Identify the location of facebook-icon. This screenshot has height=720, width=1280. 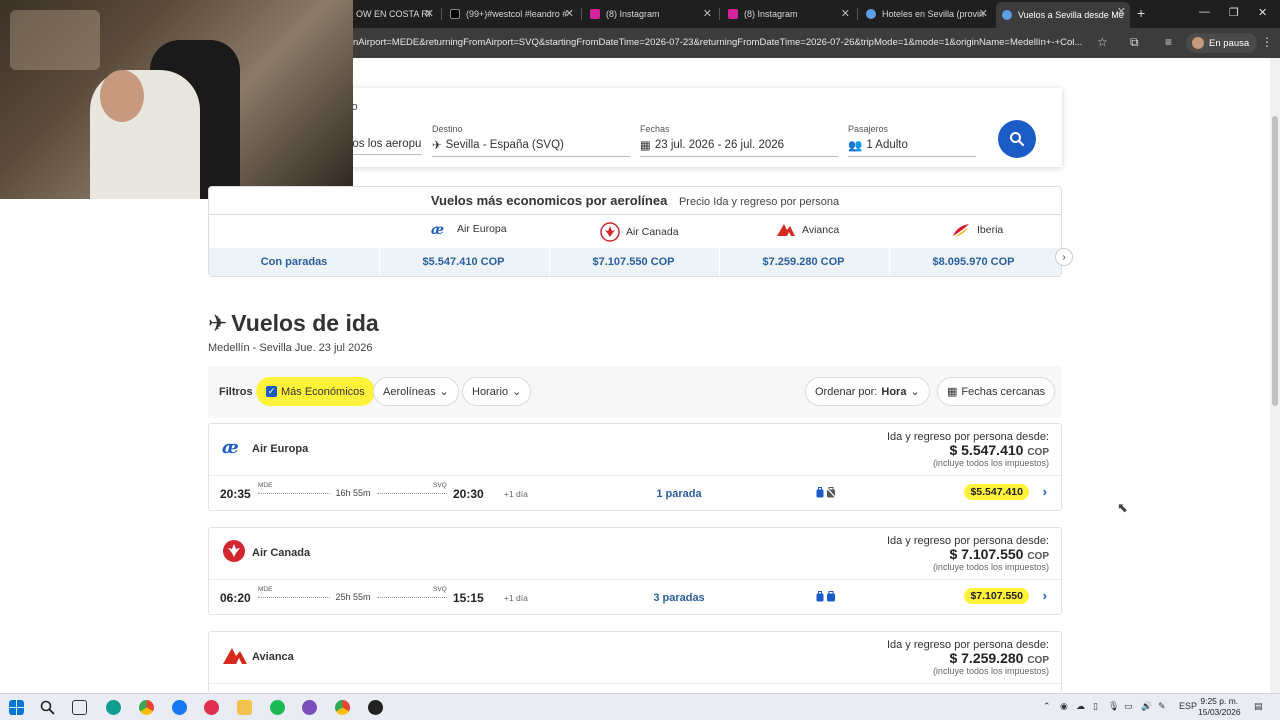
(179, 707).